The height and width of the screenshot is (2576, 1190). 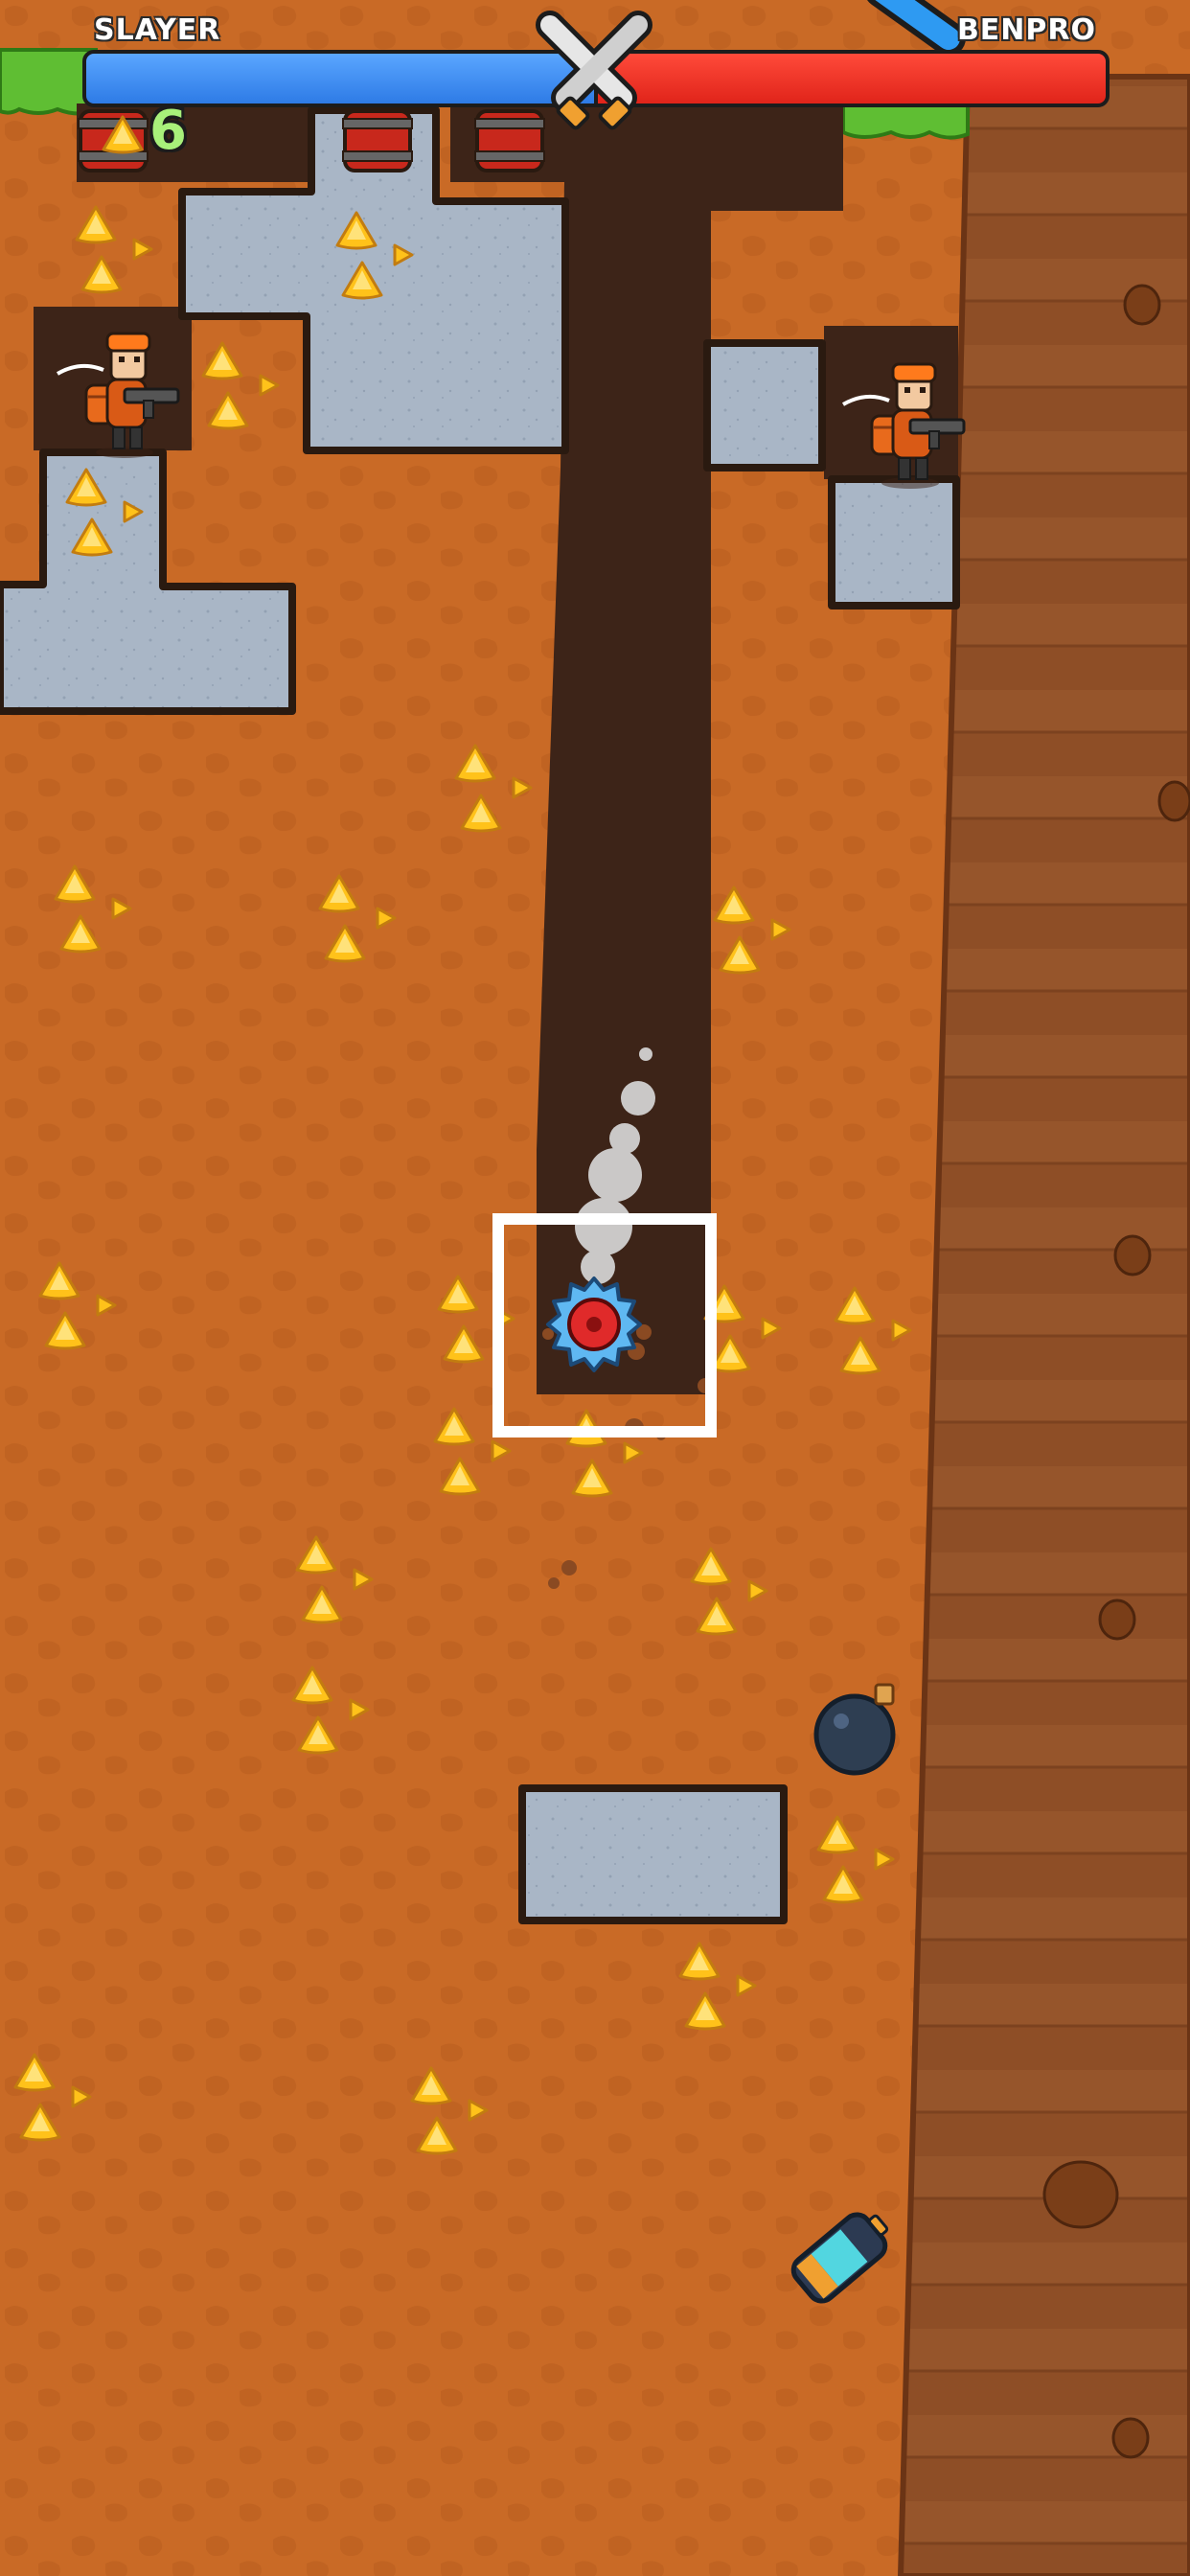 What do you see at coordinates (123, 134) in the screenshot?
I see `hud-gold-icon` at bounding box center [123, 134].